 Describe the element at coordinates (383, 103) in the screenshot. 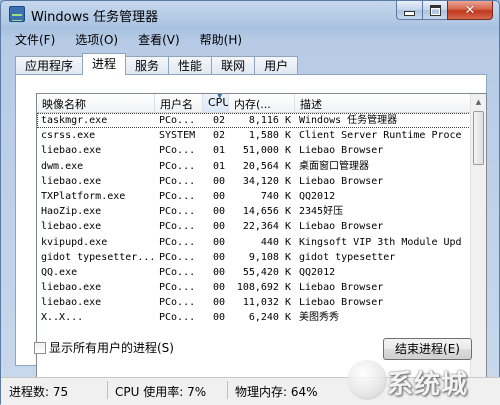

I see `column-header-description: 描述` at that location.